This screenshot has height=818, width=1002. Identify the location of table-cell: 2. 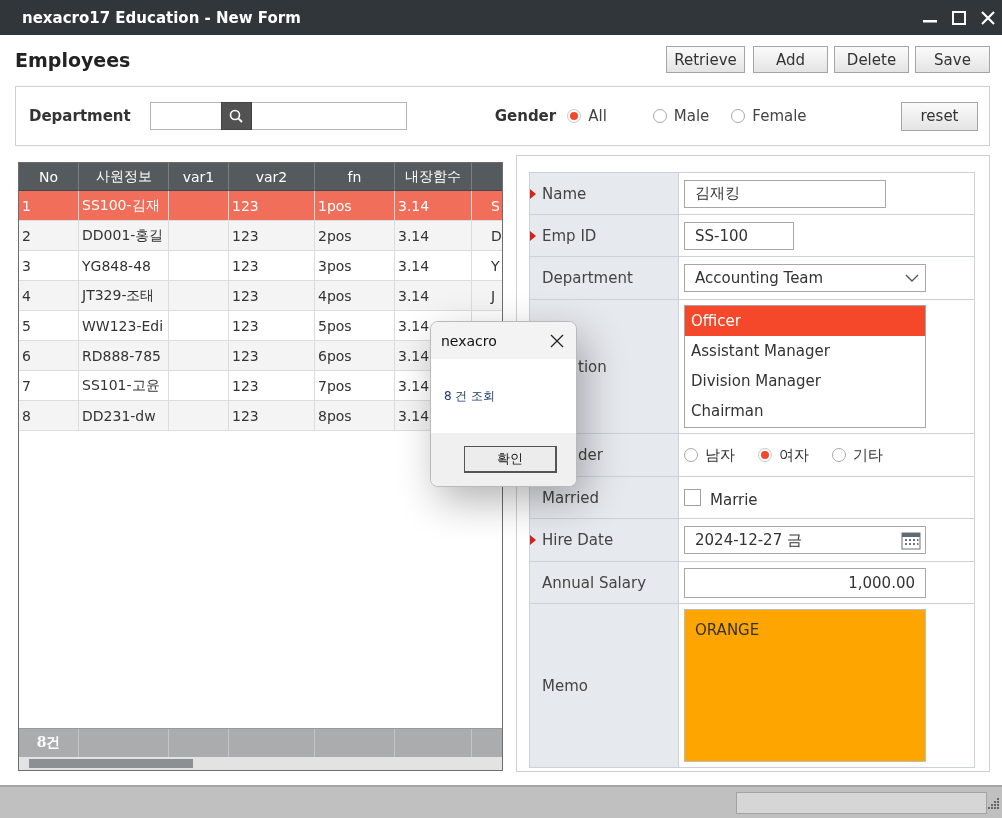
(49, 236).